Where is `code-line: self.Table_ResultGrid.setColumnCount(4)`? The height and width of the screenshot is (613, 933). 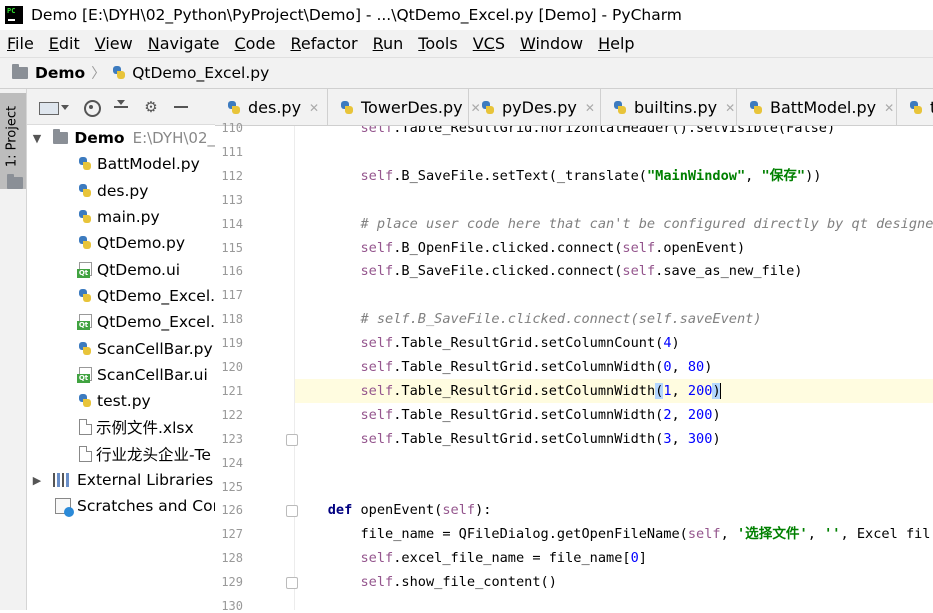 code-line: self.Table_ResultGrid.setColumnCount(4) is located at coordinates (614, 343).